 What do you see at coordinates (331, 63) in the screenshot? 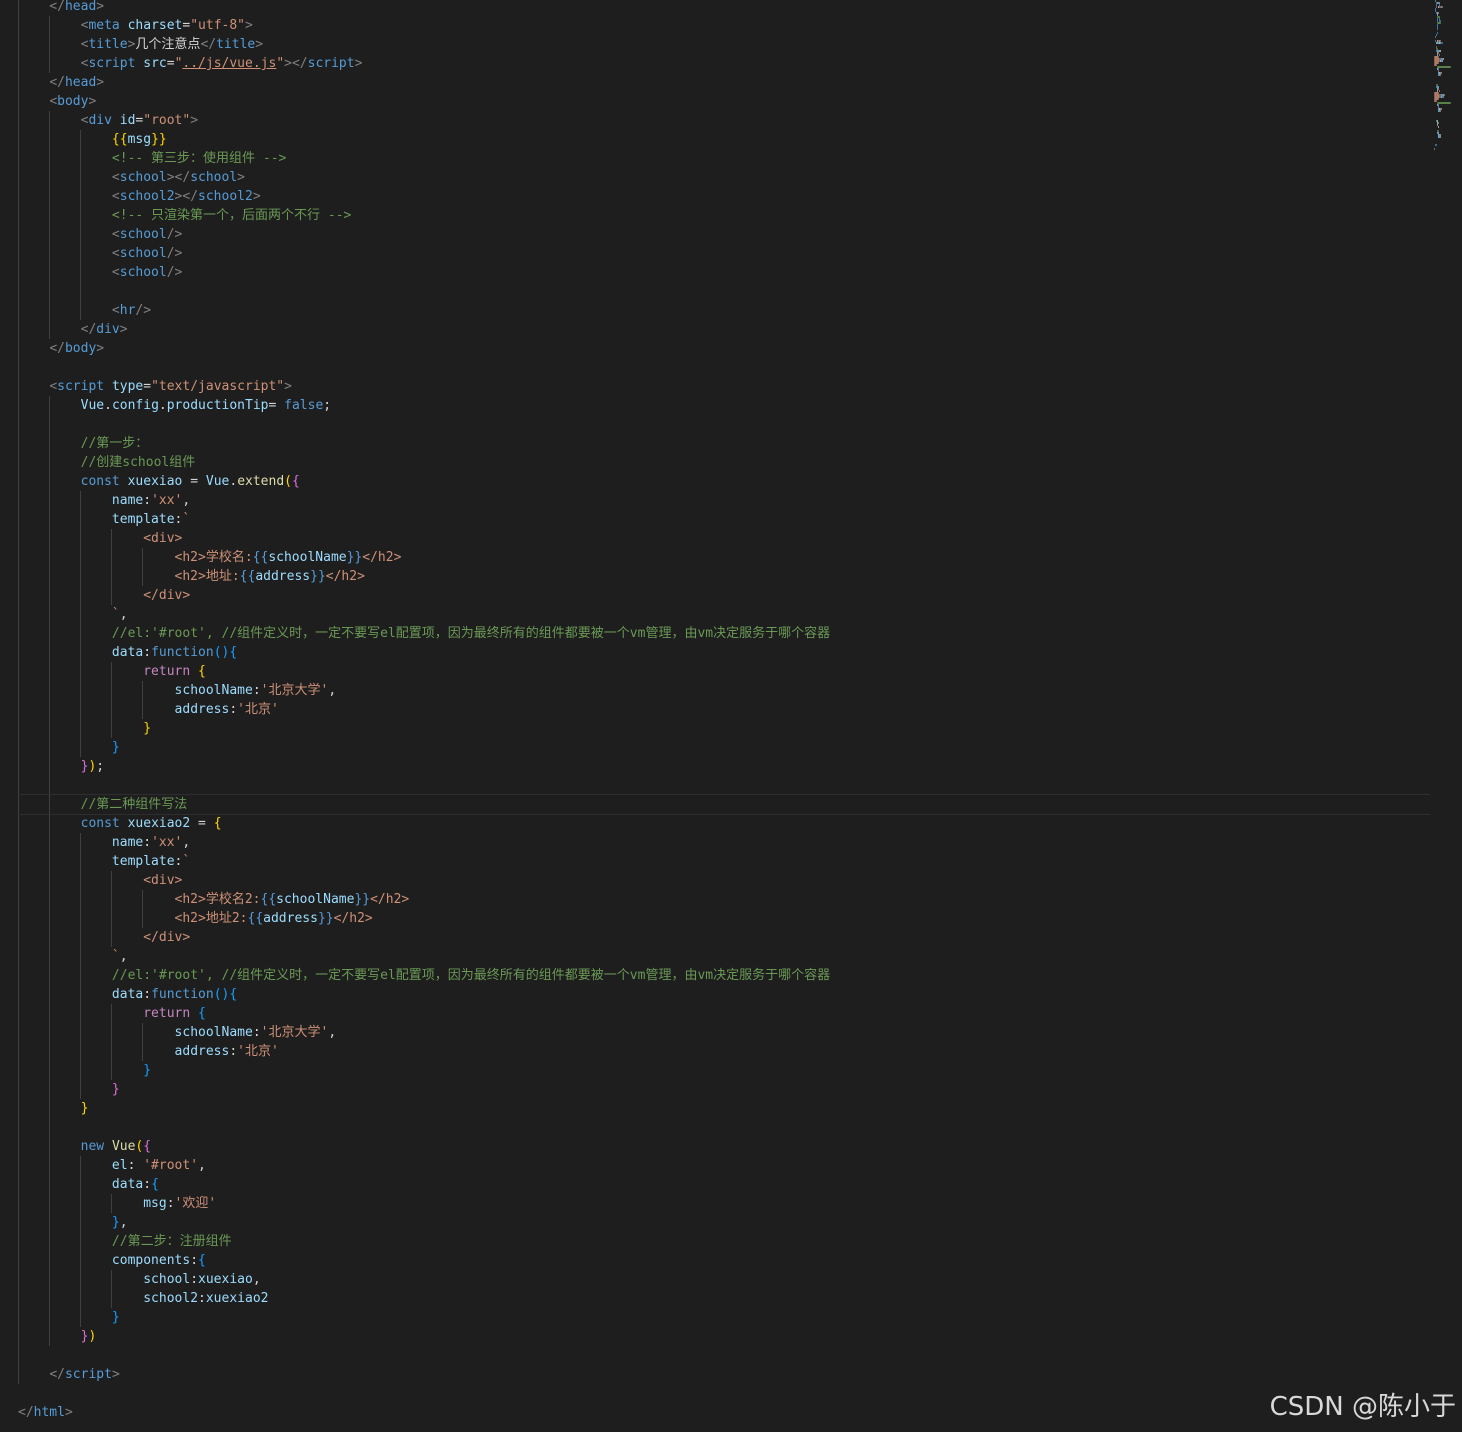
I see `code-token: script` at bounding box center [331, 63].